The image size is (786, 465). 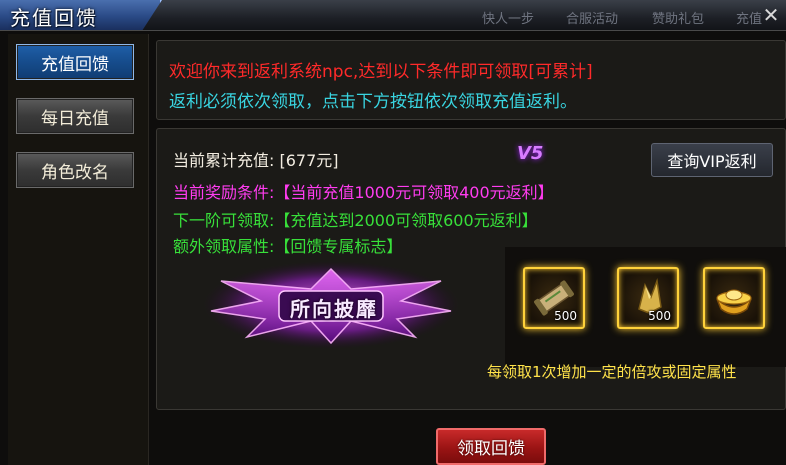 I want to click on close-button: ✕, so click(x=771, y=15).